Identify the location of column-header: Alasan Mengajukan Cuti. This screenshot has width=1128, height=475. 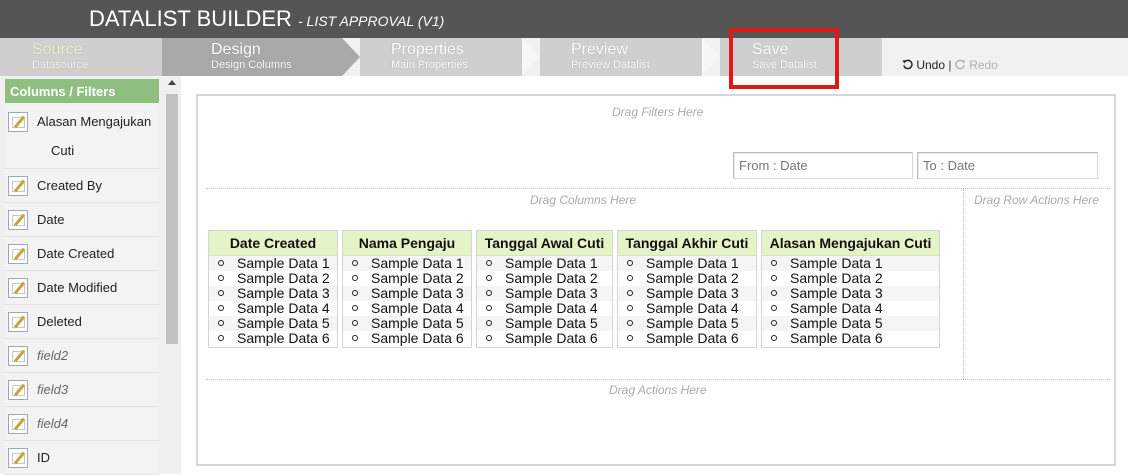
(850, 243).